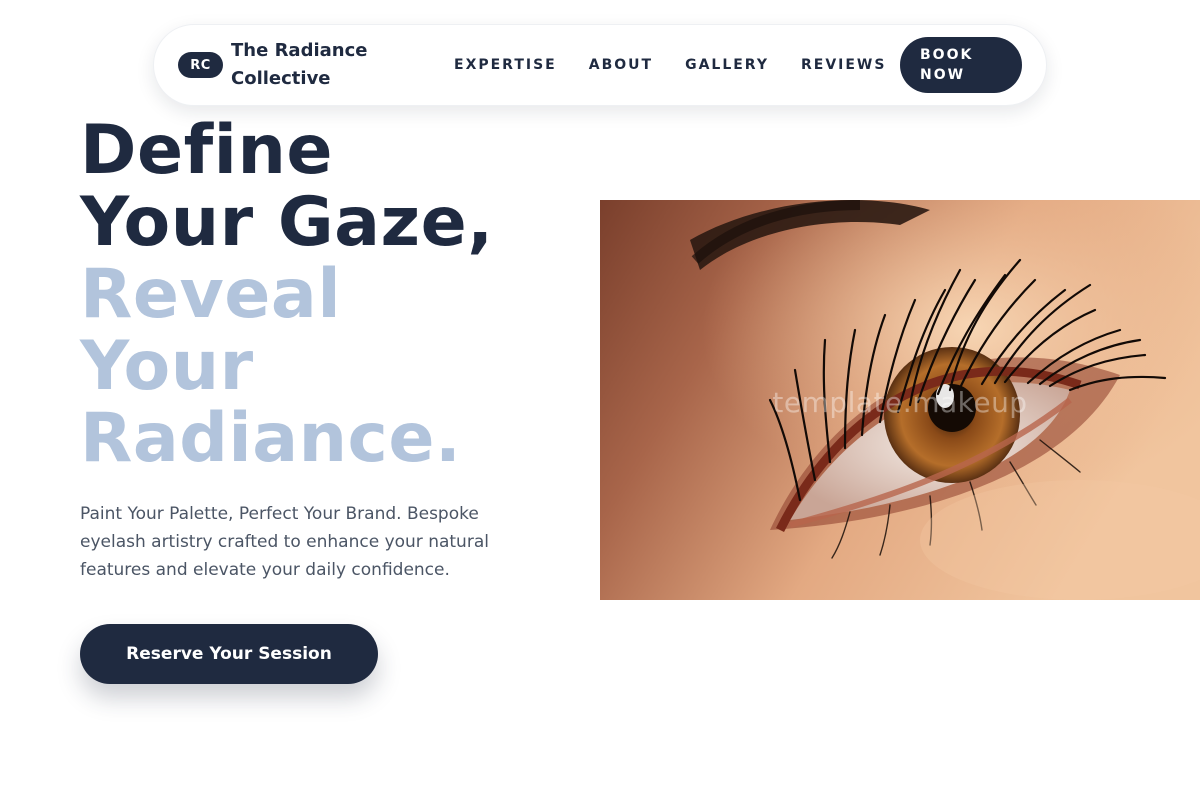  What do you see at coordinates (947, 55) in the screenshot?
I see `book-now-label-line-1: BOOK` at bounding box center [947, 55].